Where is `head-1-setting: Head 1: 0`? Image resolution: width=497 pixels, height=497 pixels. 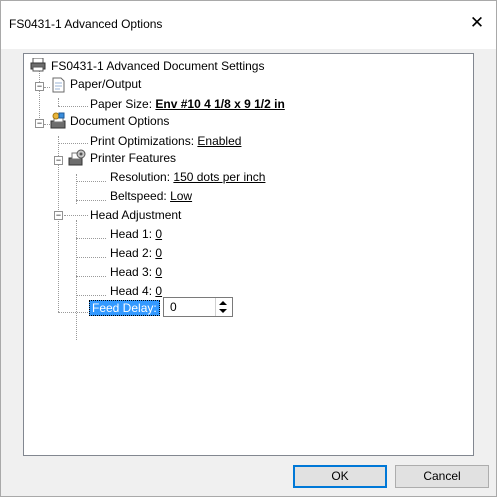
head-1-setting: Head 1: 0 is located at coordinates (136, 234).